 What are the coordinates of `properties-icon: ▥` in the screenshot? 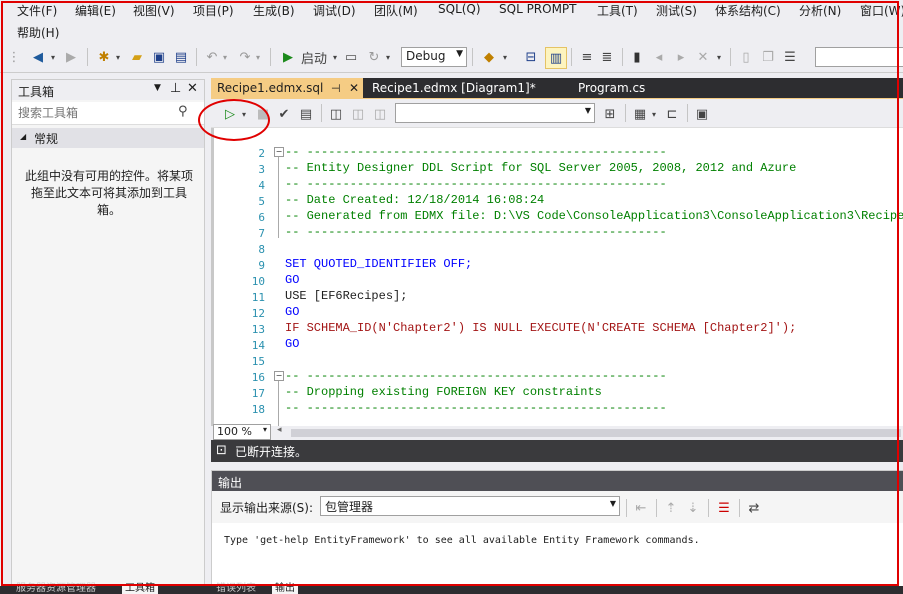 It's located at (556, 58).